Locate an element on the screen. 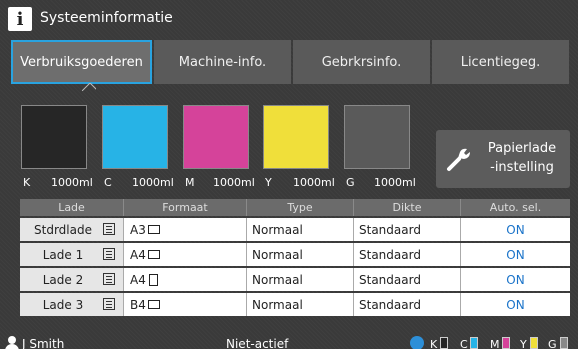  header-dikte: Dikte is located at coordinates (407, 207).